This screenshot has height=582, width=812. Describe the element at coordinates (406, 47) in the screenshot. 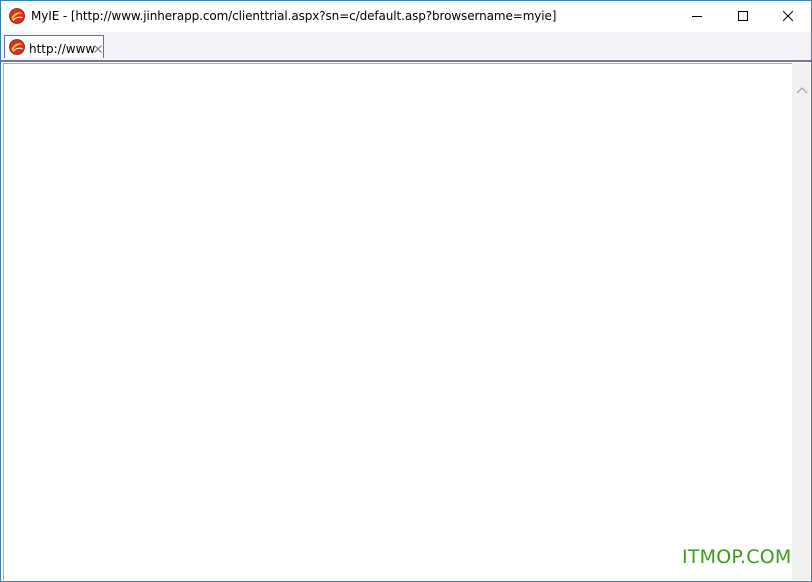

I see `tab-strip: http://www` at that location.